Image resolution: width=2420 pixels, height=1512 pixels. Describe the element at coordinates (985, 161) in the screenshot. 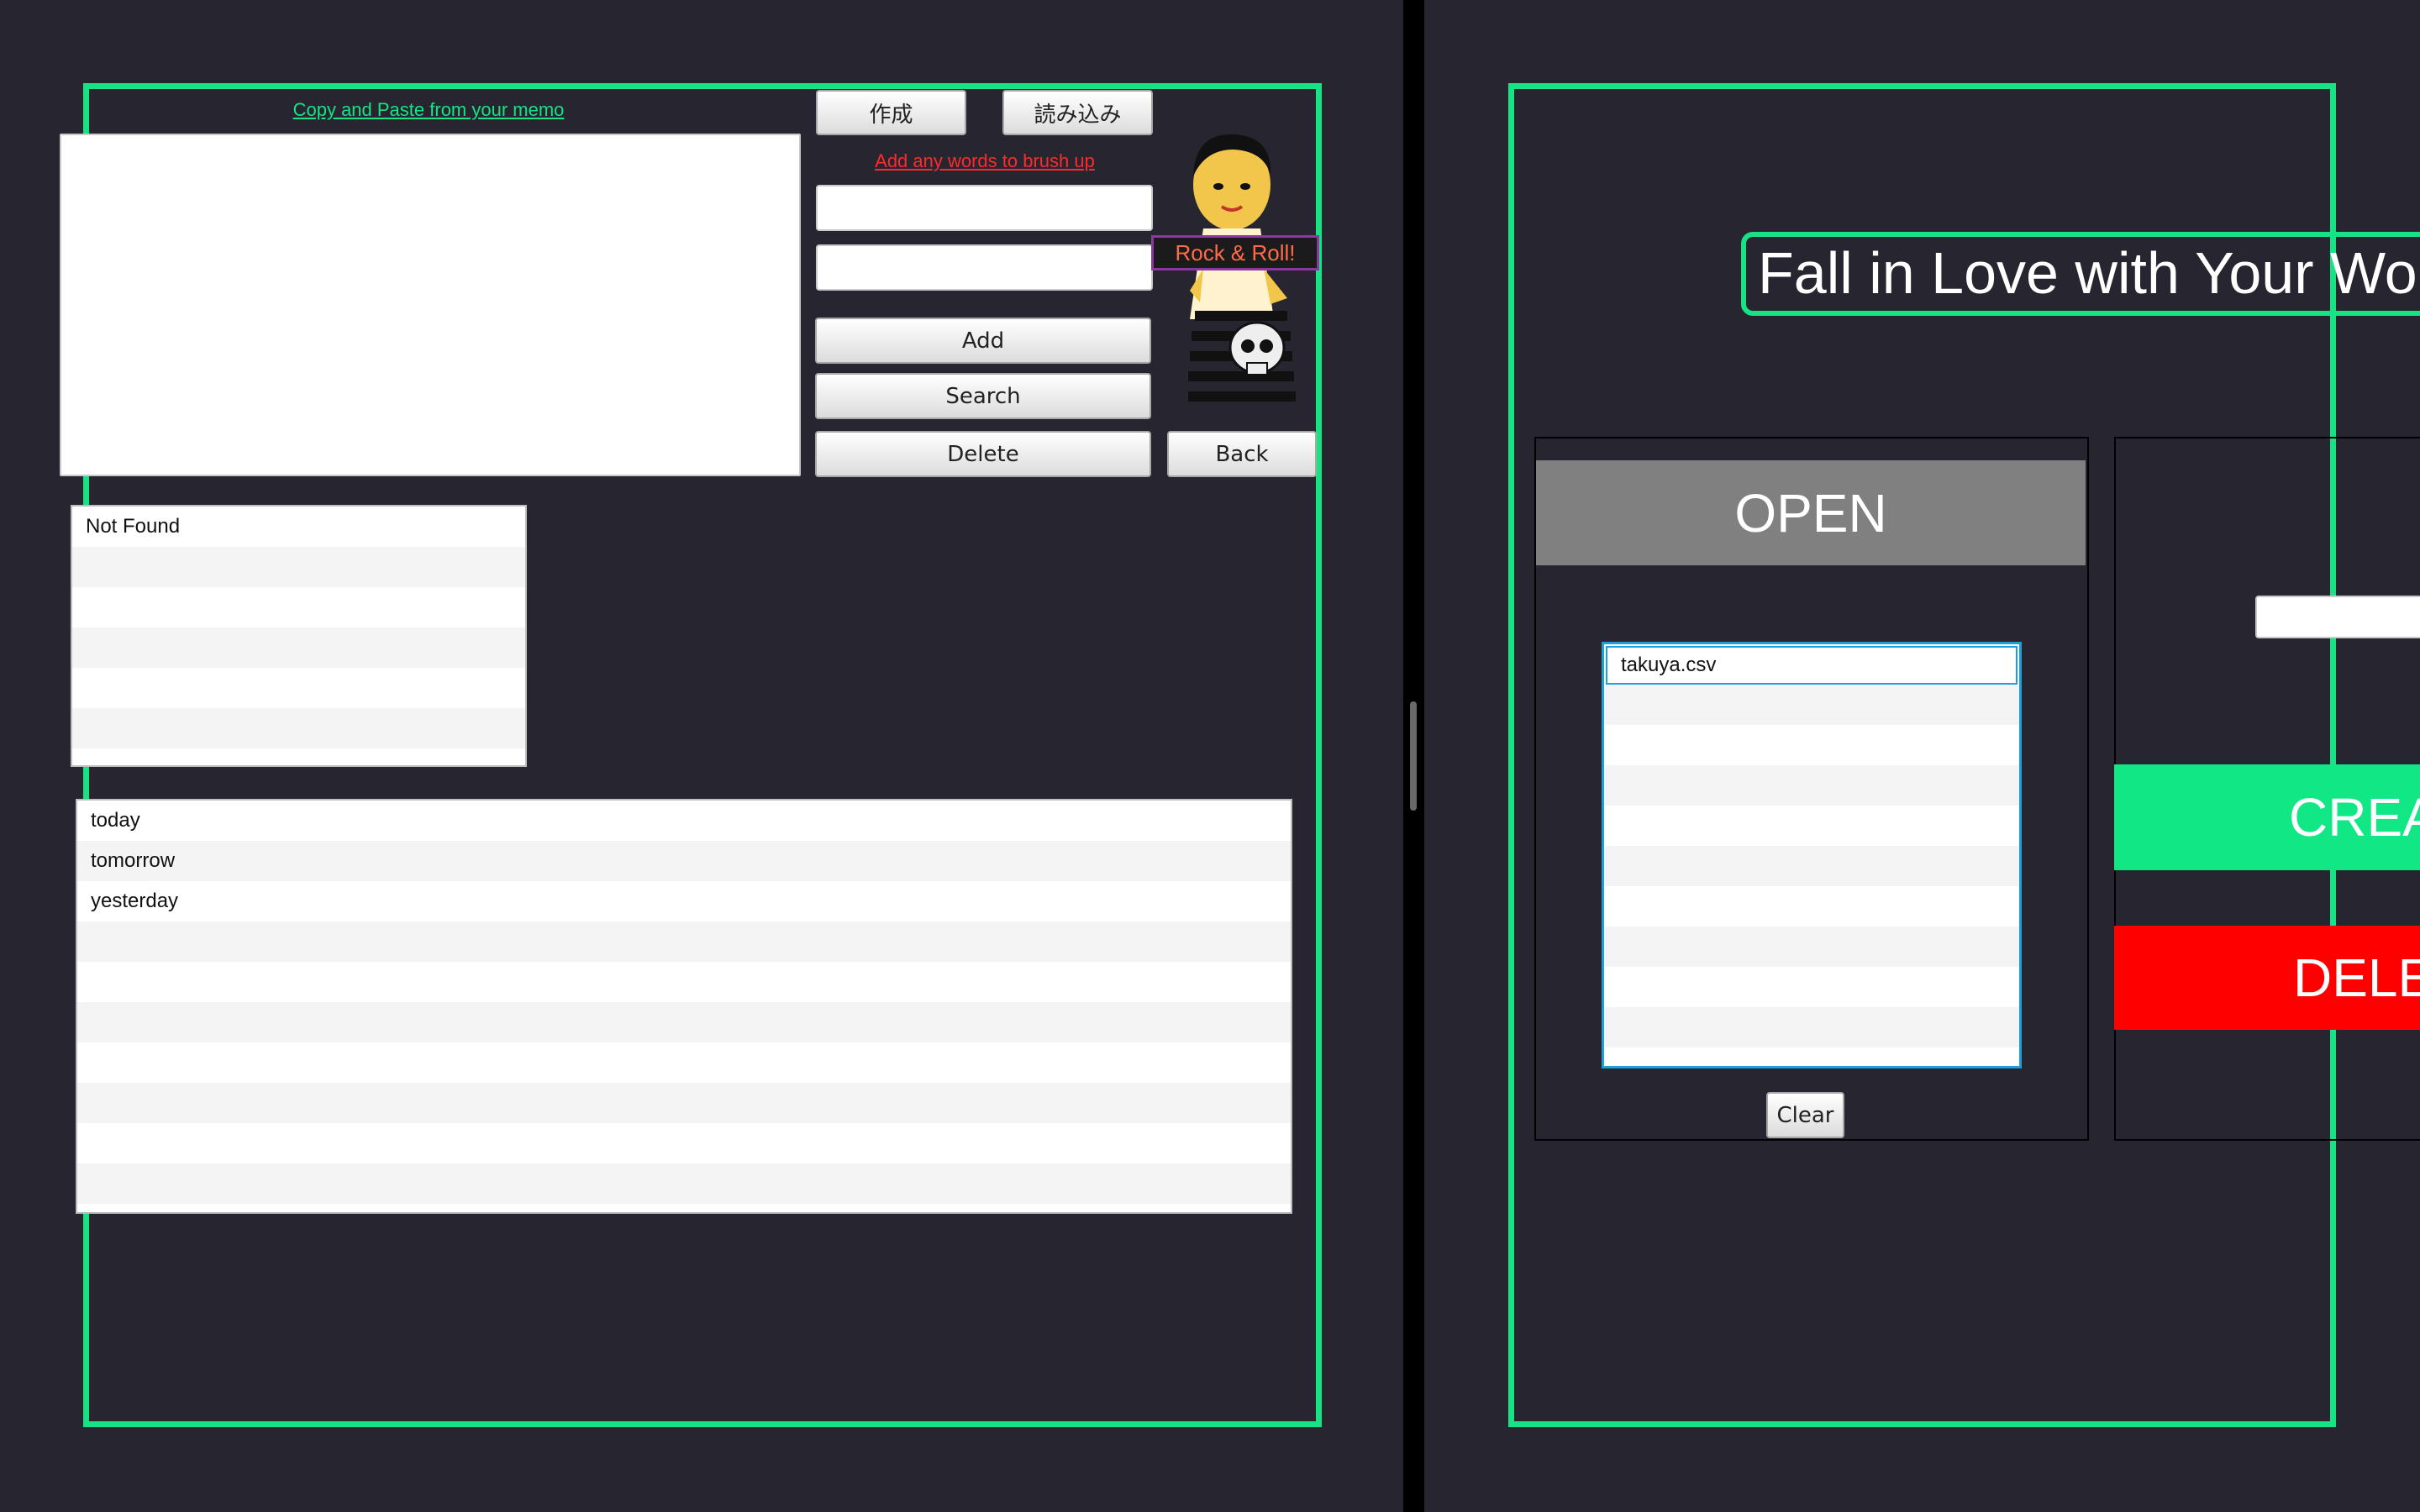

I see `add-words-link: Add any words to brush up` at that location.